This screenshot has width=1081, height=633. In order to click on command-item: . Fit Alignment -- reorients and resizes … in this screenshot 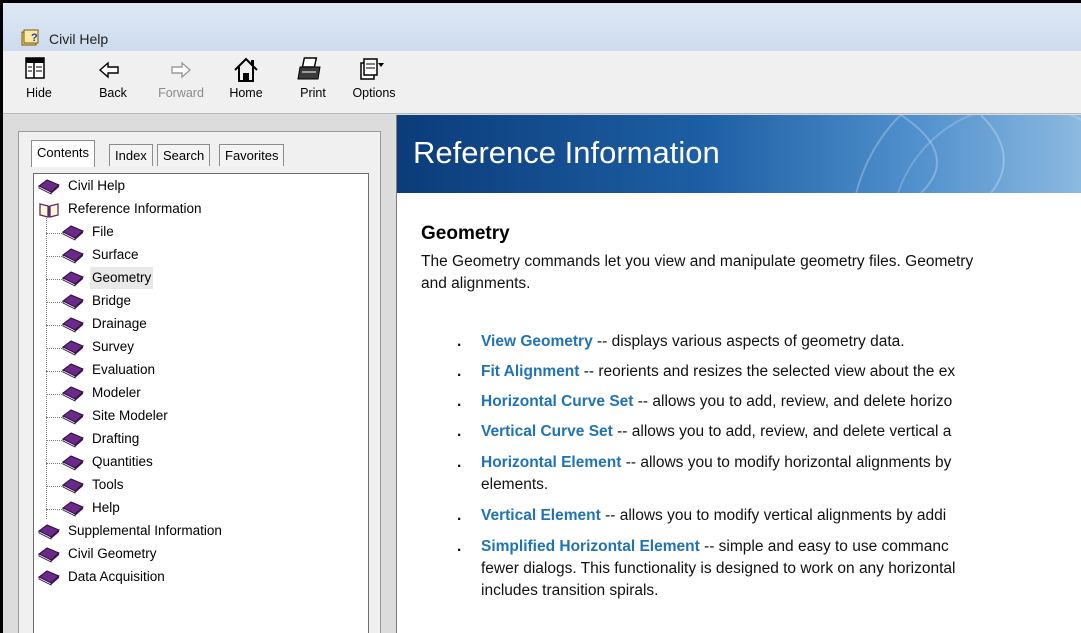, I will do `click(706, 372)`.